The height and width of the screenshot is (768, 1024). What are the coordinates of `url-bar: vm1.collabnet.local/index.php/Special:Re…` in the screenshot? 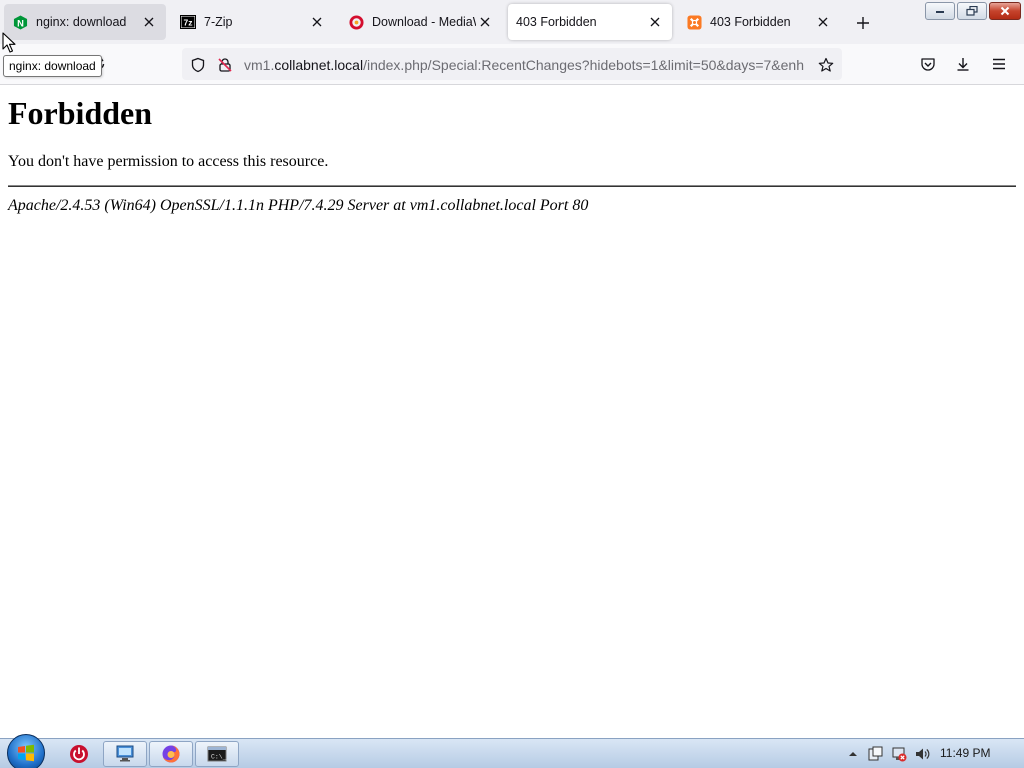 It's located at (512, 64).